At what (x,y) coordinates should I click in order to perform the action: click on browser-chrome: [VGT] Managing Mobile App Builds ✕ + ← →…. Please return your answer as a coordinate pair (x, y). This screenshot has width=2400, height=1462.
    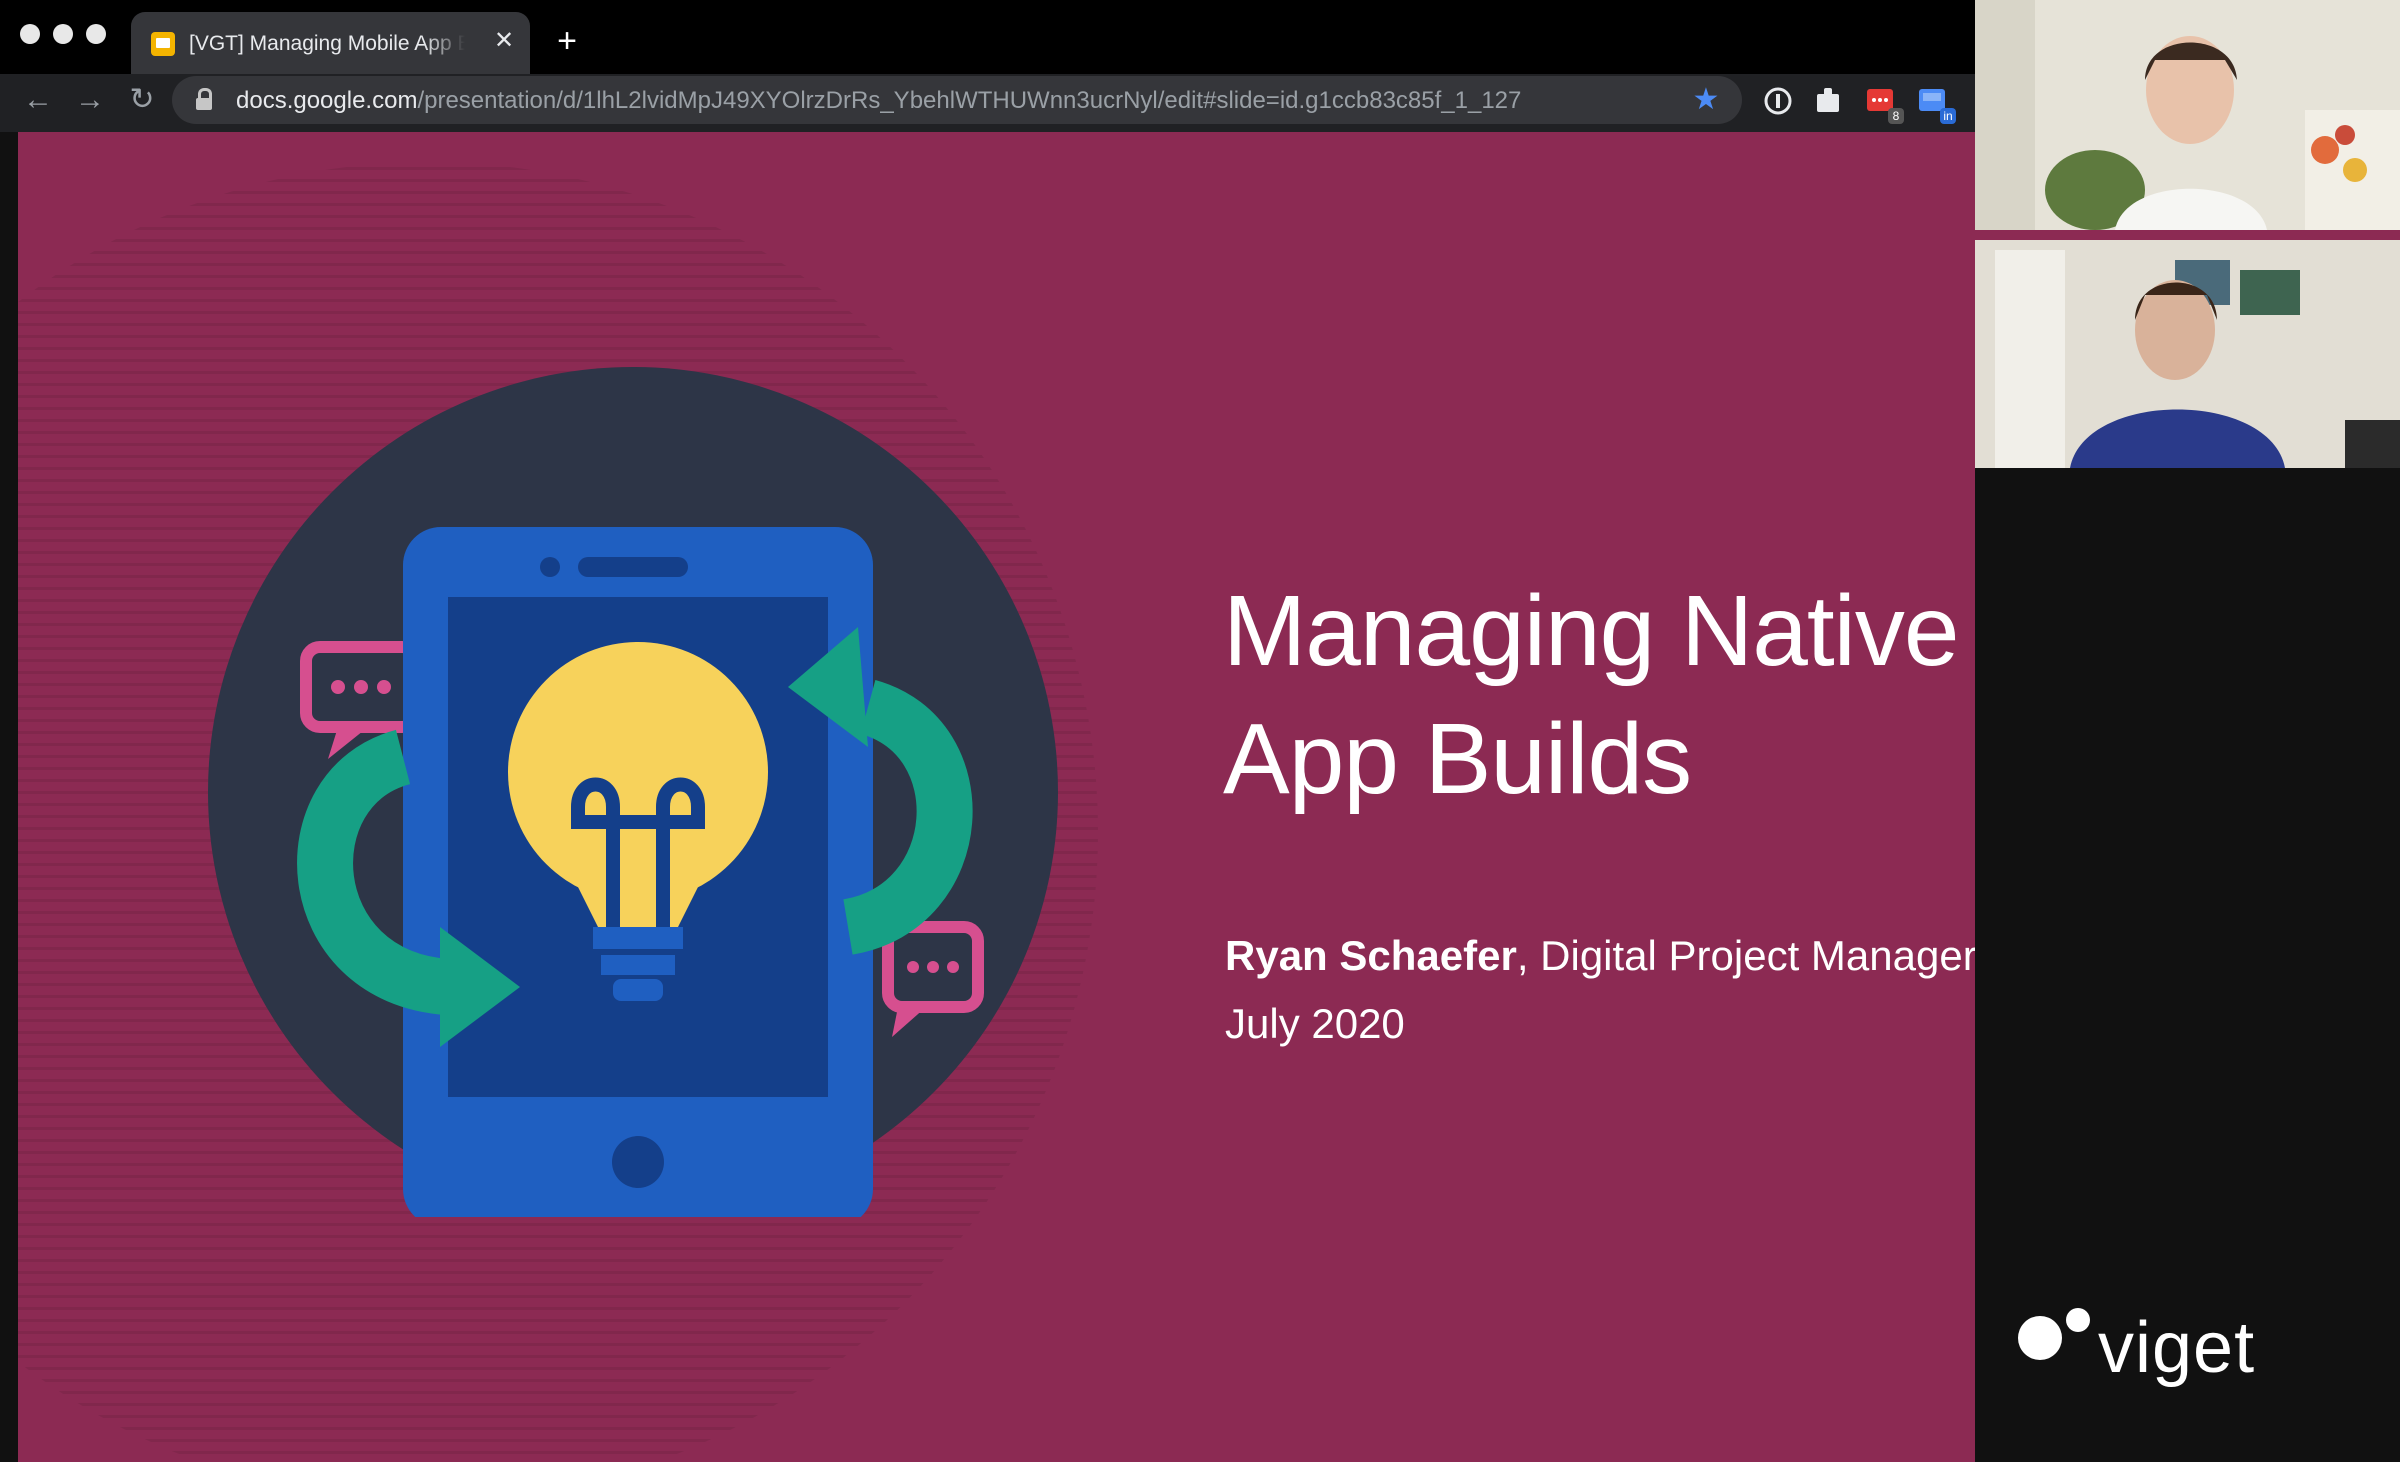
    Looking at the image, I should click on (987, 66).